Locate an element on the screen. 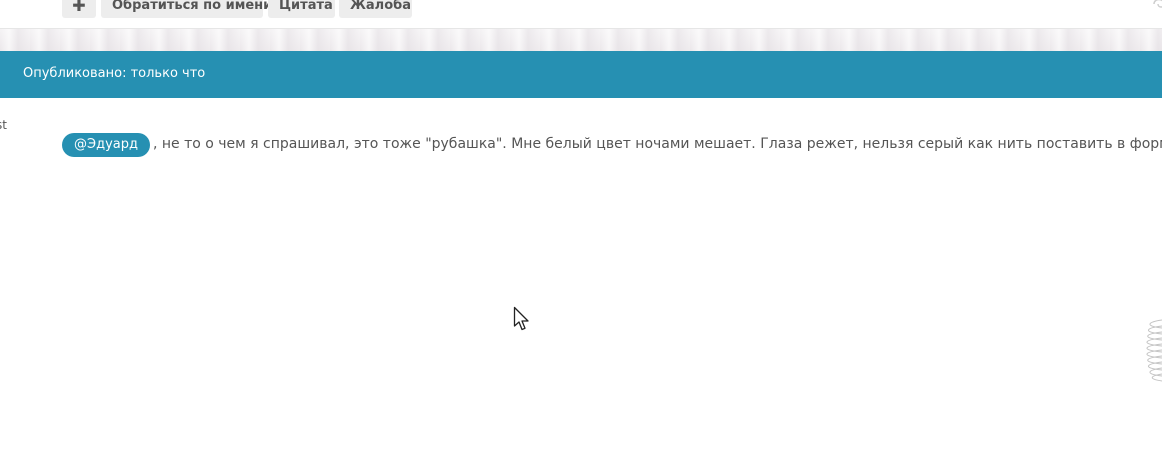 This screenshot has height=464, width=1162. mouse-pointer-icon is located at coordinates (522, 319).